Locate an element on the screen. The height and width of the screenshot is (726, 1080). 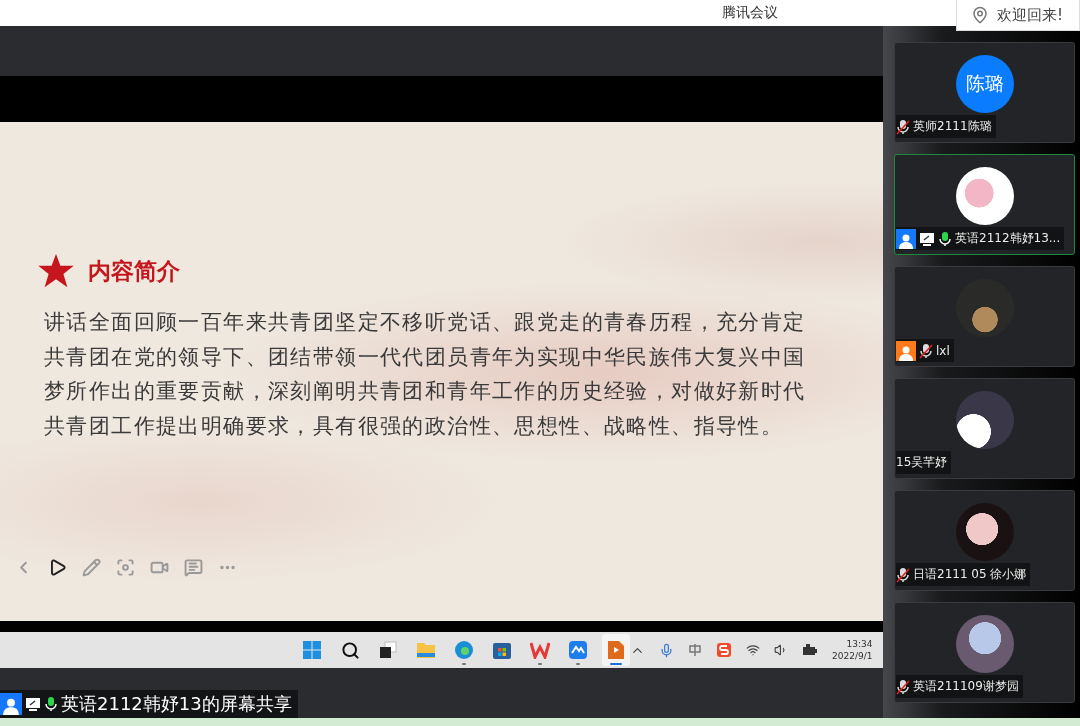
s-logo-icon is located at coordinates (724, 650).